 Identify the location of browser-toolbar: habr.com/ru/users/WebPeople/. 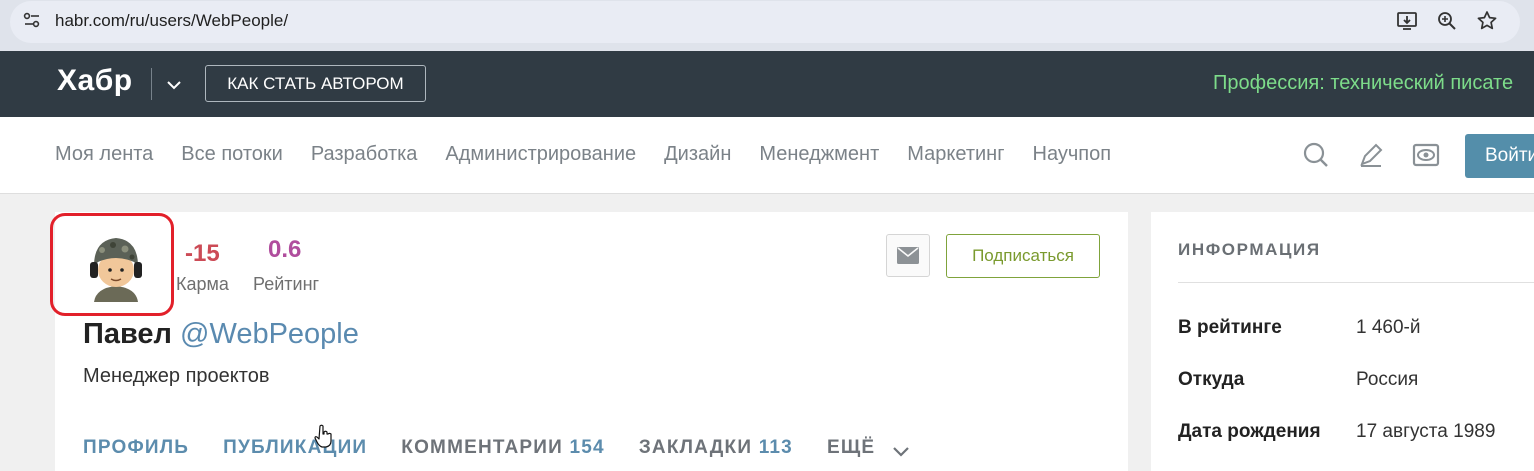
(767, 25).